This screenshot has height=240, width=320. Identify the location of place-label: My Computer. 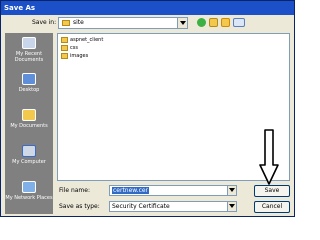
(29, 162).